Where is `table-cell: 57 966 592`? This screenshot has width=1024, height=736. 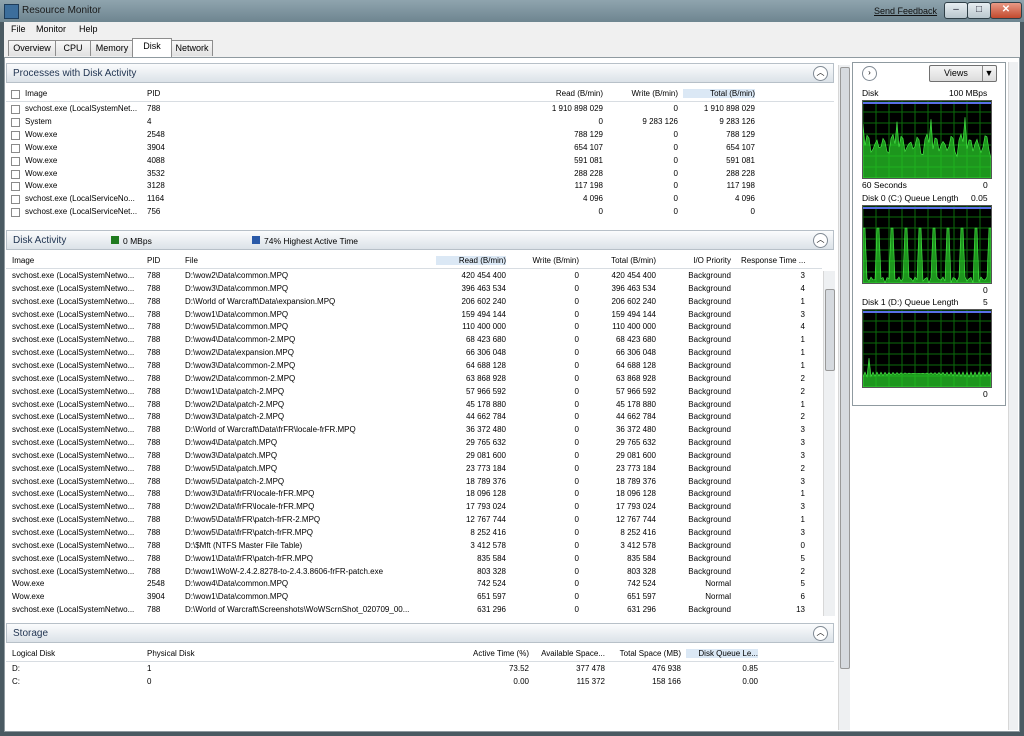 table-cell: 57 966 592 is located at coordinates (635, 391).